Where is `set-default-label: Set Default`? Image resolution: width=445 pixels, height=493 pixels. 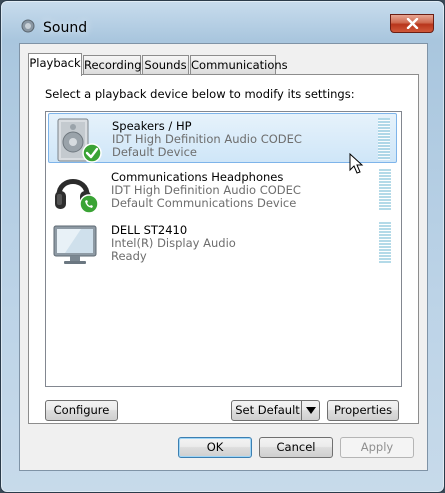 set-default-label: Set Default is located at coordinates (267, 410).